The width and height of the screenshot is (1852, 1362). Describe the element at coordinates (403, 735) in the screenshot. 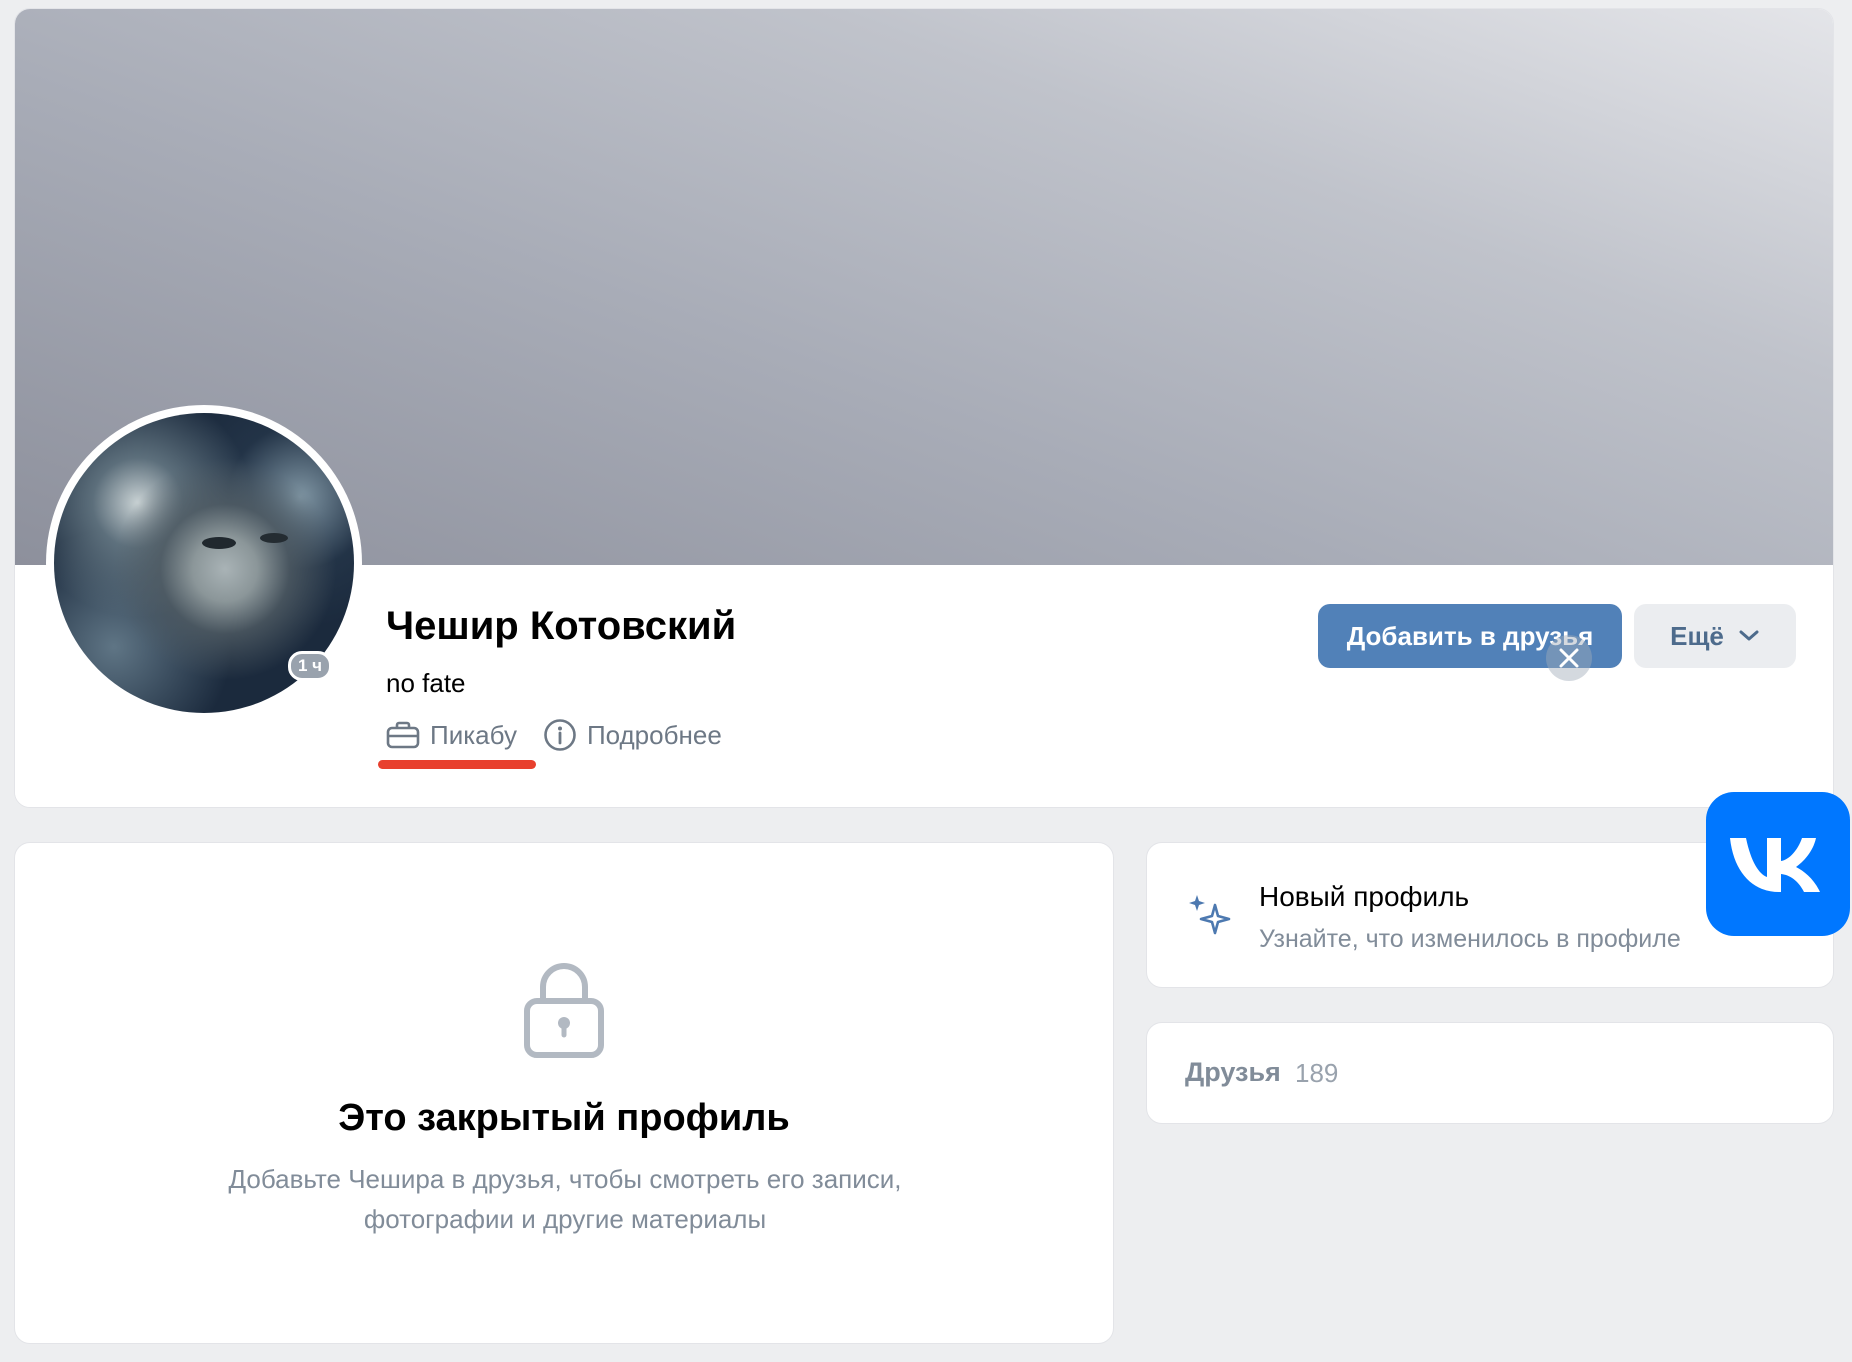

I see `briefcase-icon` at that location.